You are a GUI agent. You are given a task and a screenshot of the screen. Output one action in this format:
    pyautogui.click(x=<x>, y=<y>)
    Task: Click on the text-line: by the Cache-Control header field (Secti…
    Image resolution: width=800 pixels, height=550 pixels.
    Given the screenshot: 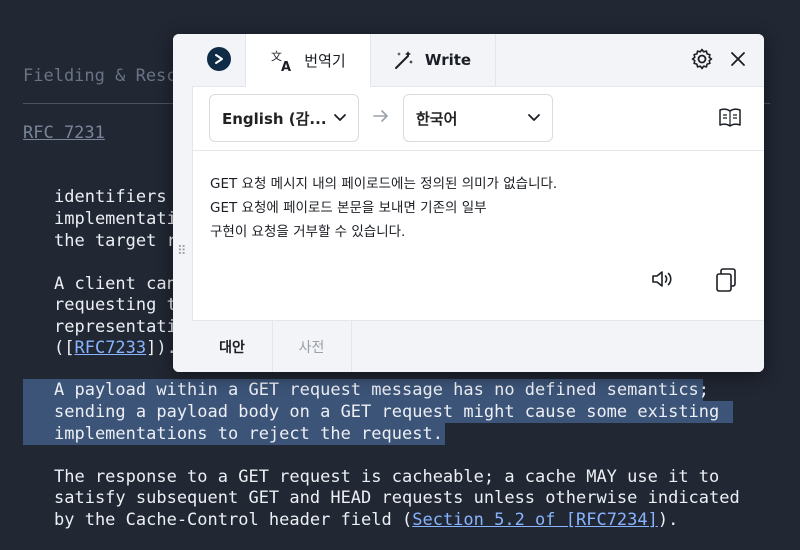 What is the action you would take?
    pyautogui.click(x=366, y=520)
    